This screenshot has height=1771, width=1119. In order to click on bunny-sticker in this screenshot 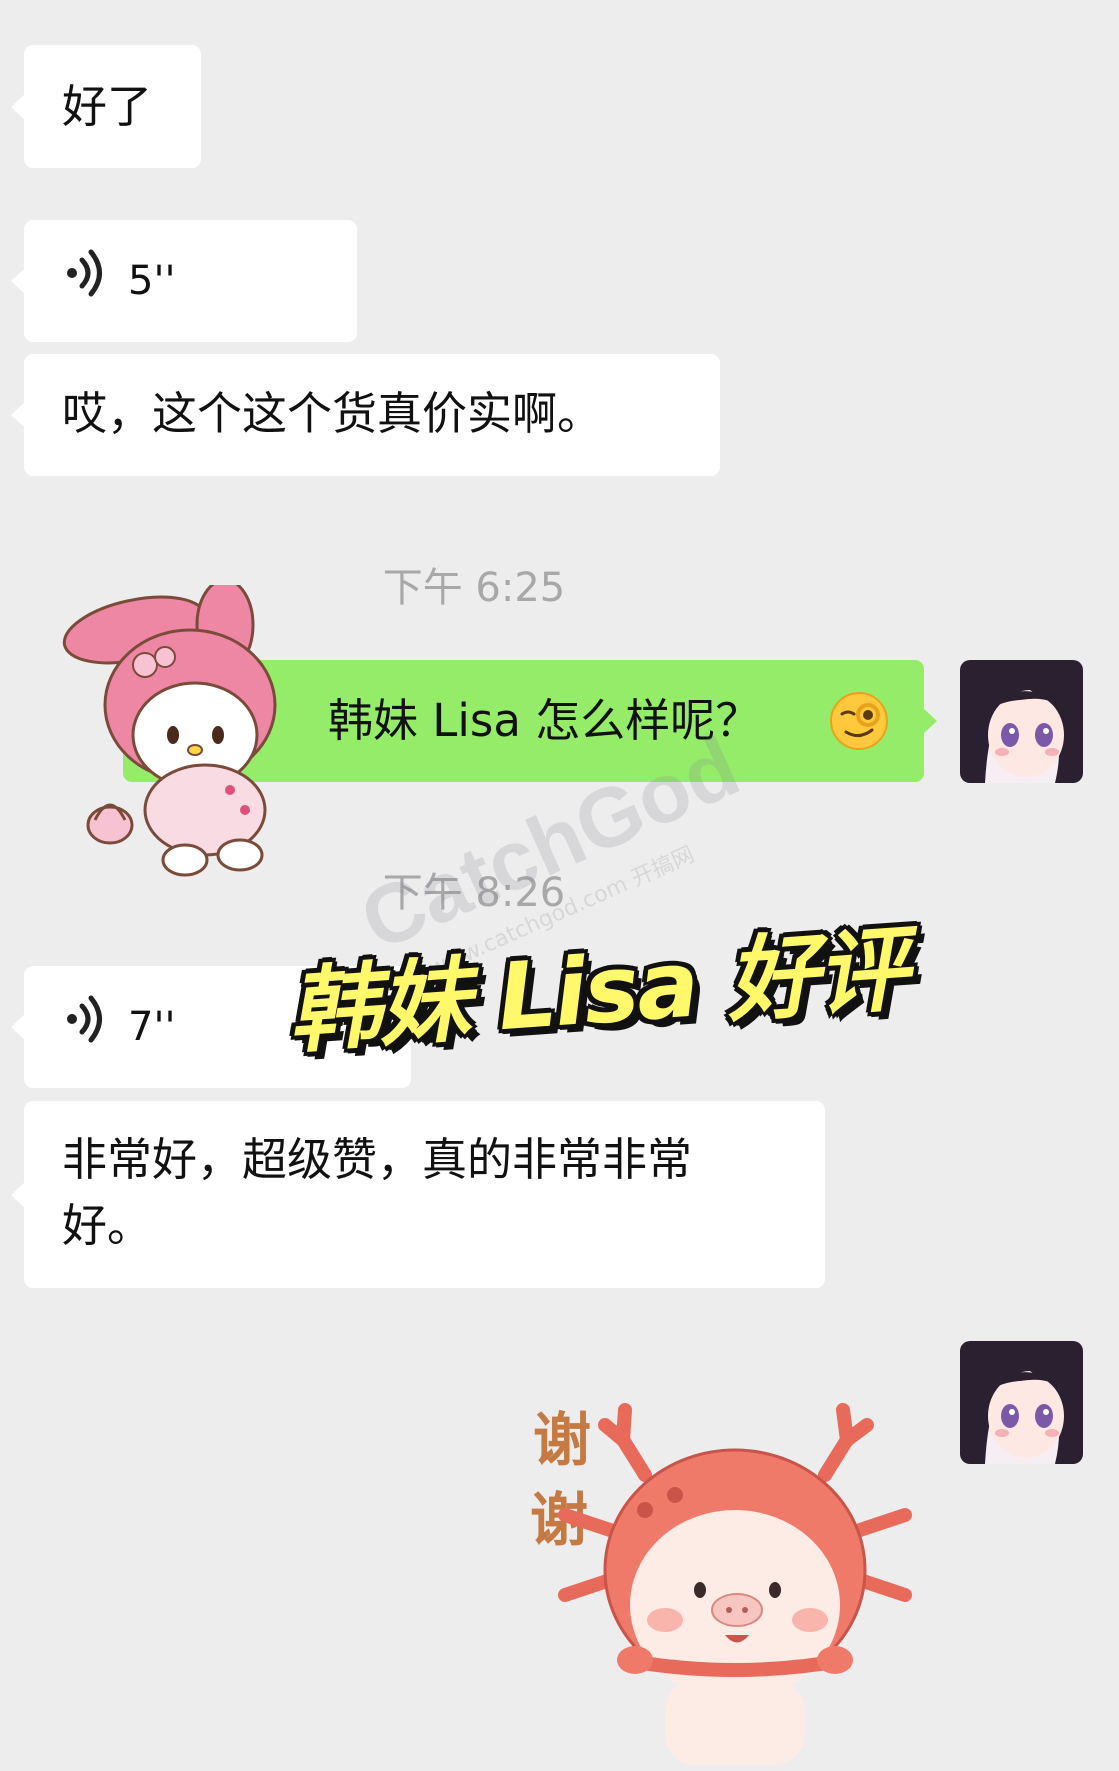, I will do `click(180, 734)`.